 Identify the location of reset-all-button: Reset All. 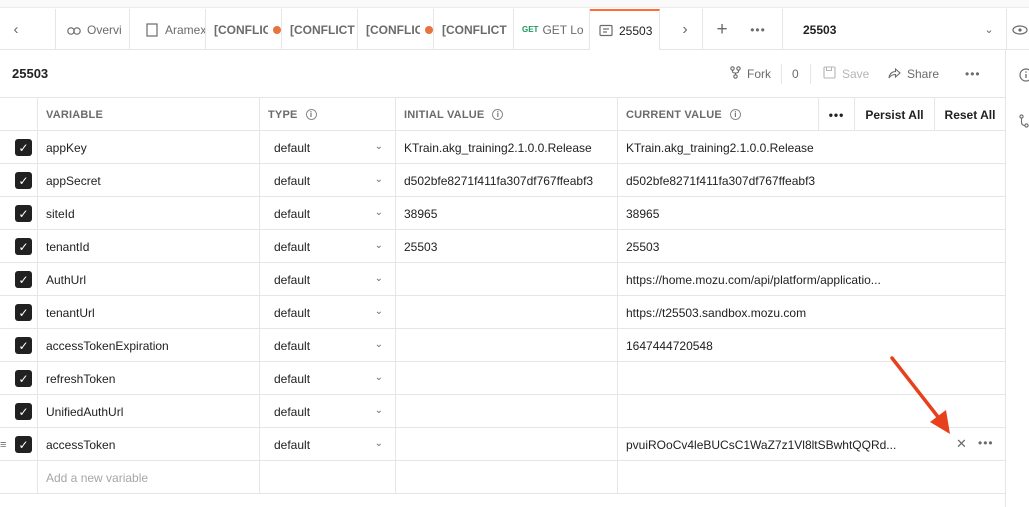
(969, 114).